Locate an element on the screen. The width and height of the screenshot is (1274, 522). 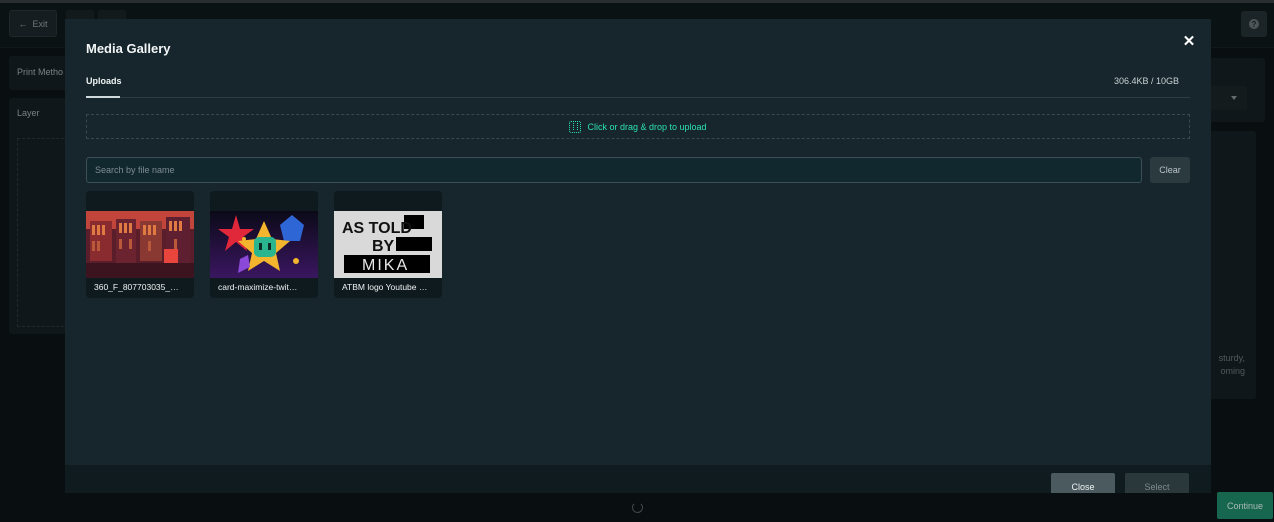
storage-usage: 306.4KB / 10GB is located at coordinates (1146, 81).